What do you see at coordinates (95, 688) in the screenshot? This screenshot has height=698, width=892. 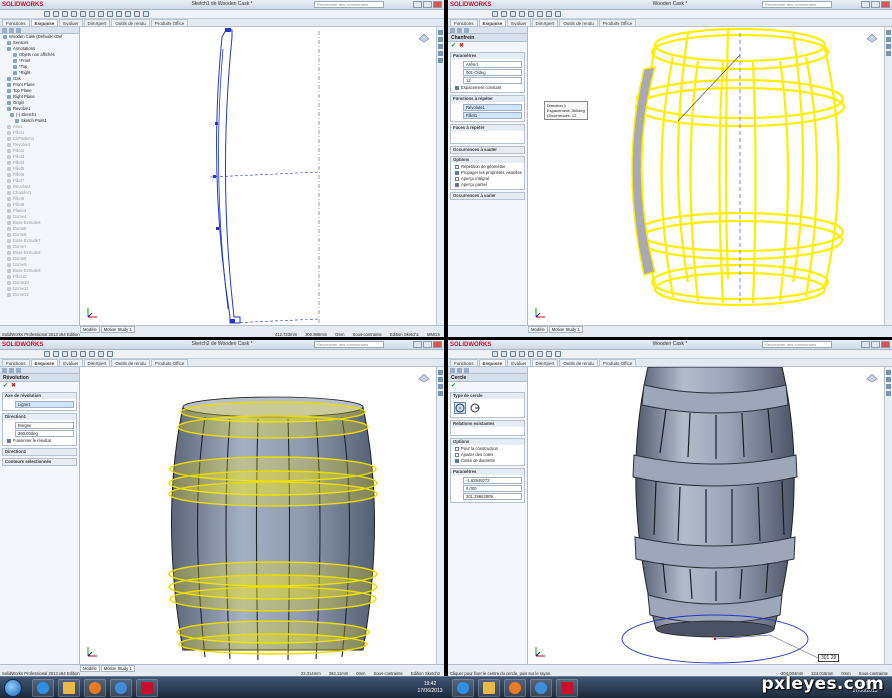 I see `firefox-icon` at bounding box center [95, 688].